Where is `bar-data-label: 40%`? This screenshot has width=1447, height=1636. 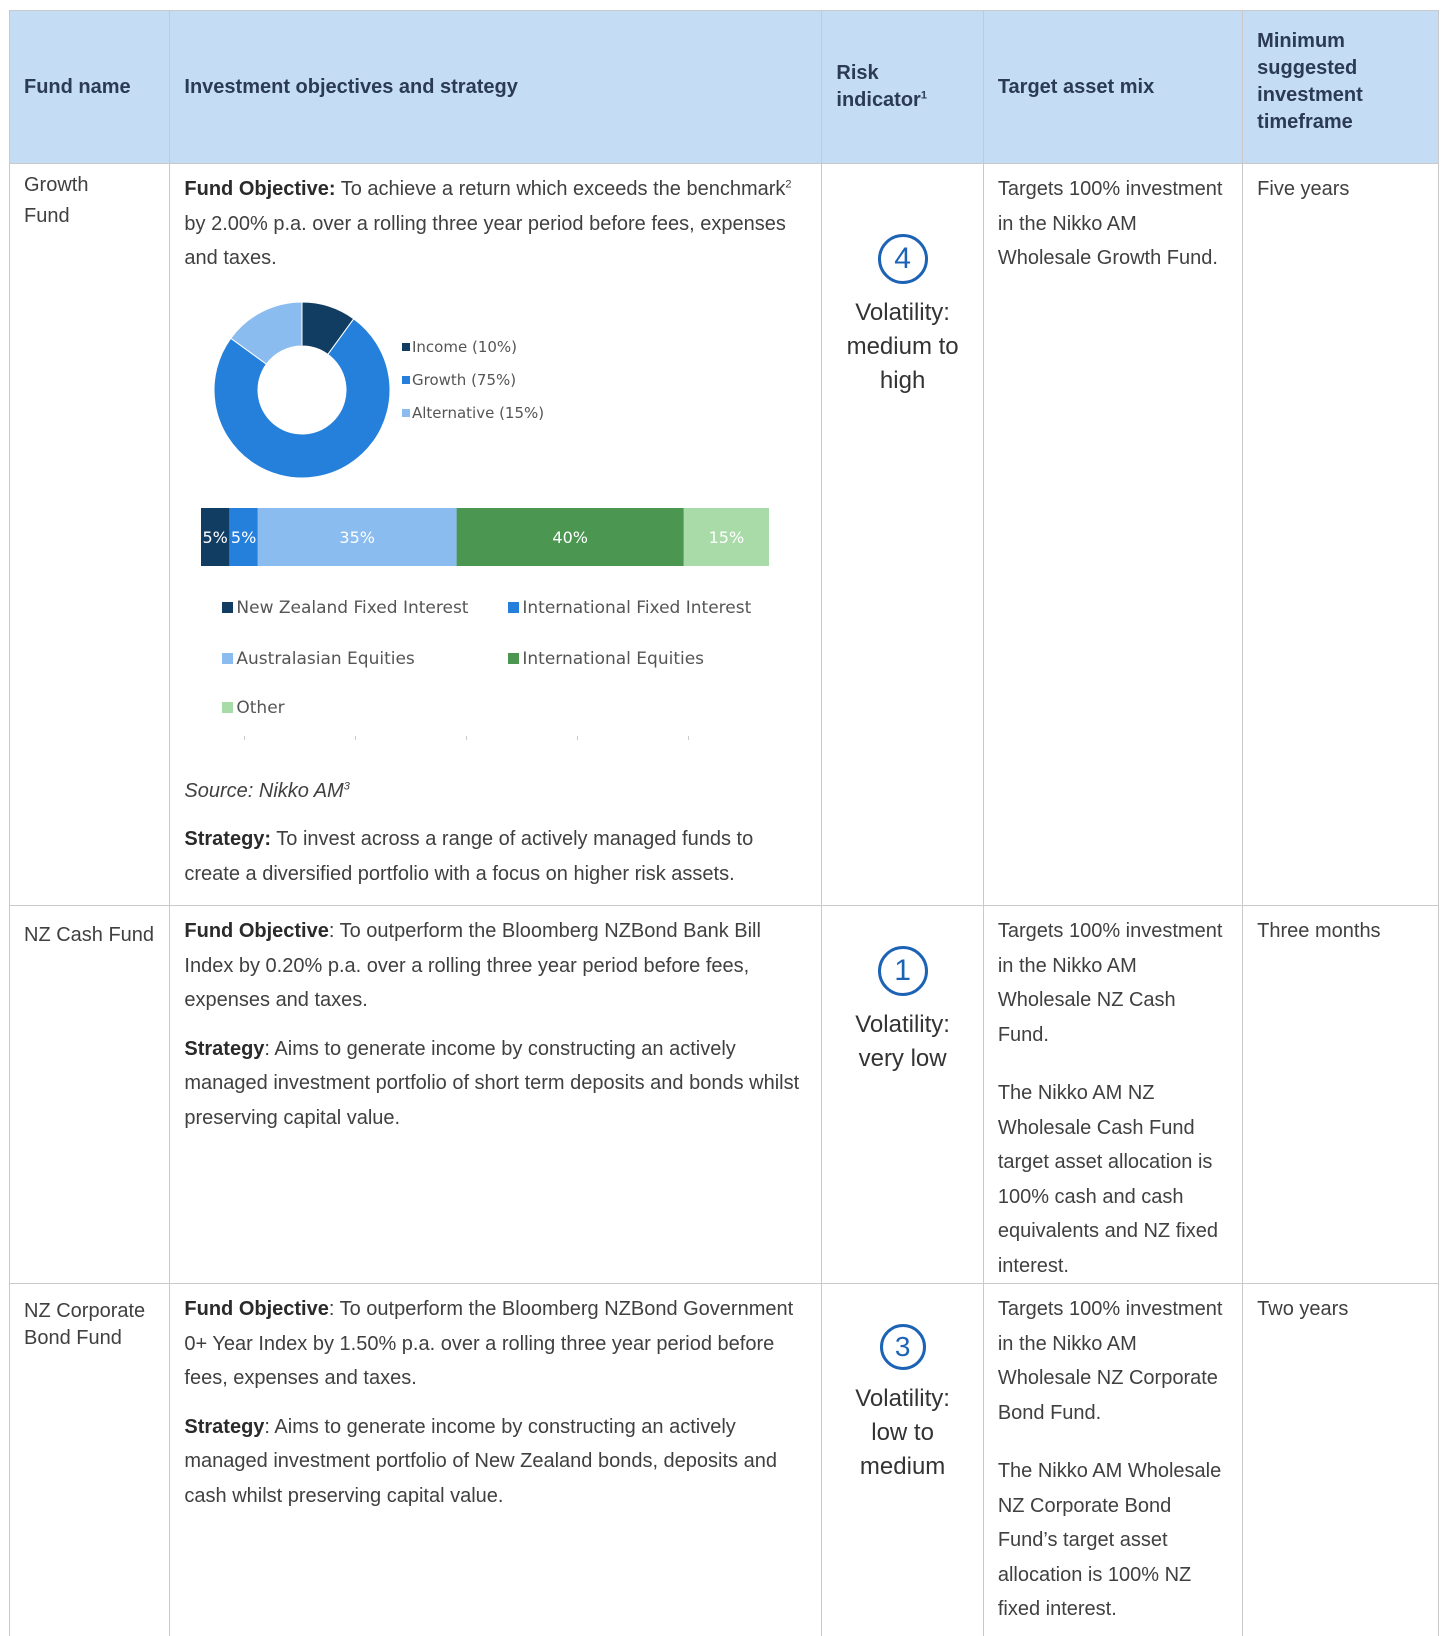
bar-data-label: 40% is located at coordinates (571, 537).